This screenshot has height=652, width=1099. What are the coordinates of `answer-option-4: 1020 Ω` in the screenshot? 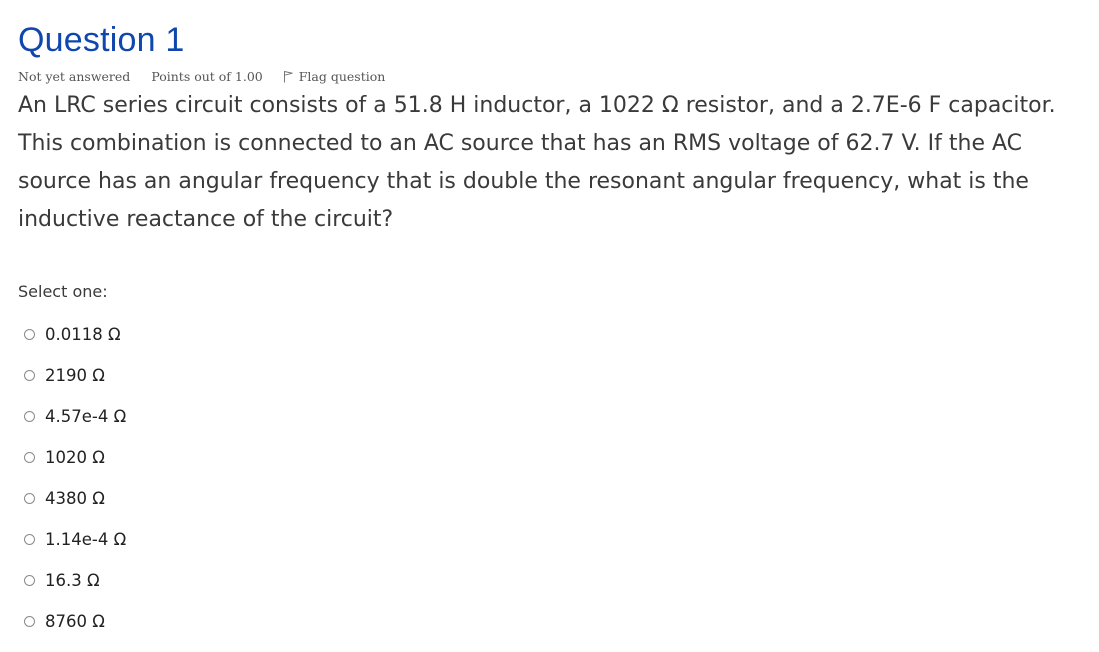 It's located at (556, 457).